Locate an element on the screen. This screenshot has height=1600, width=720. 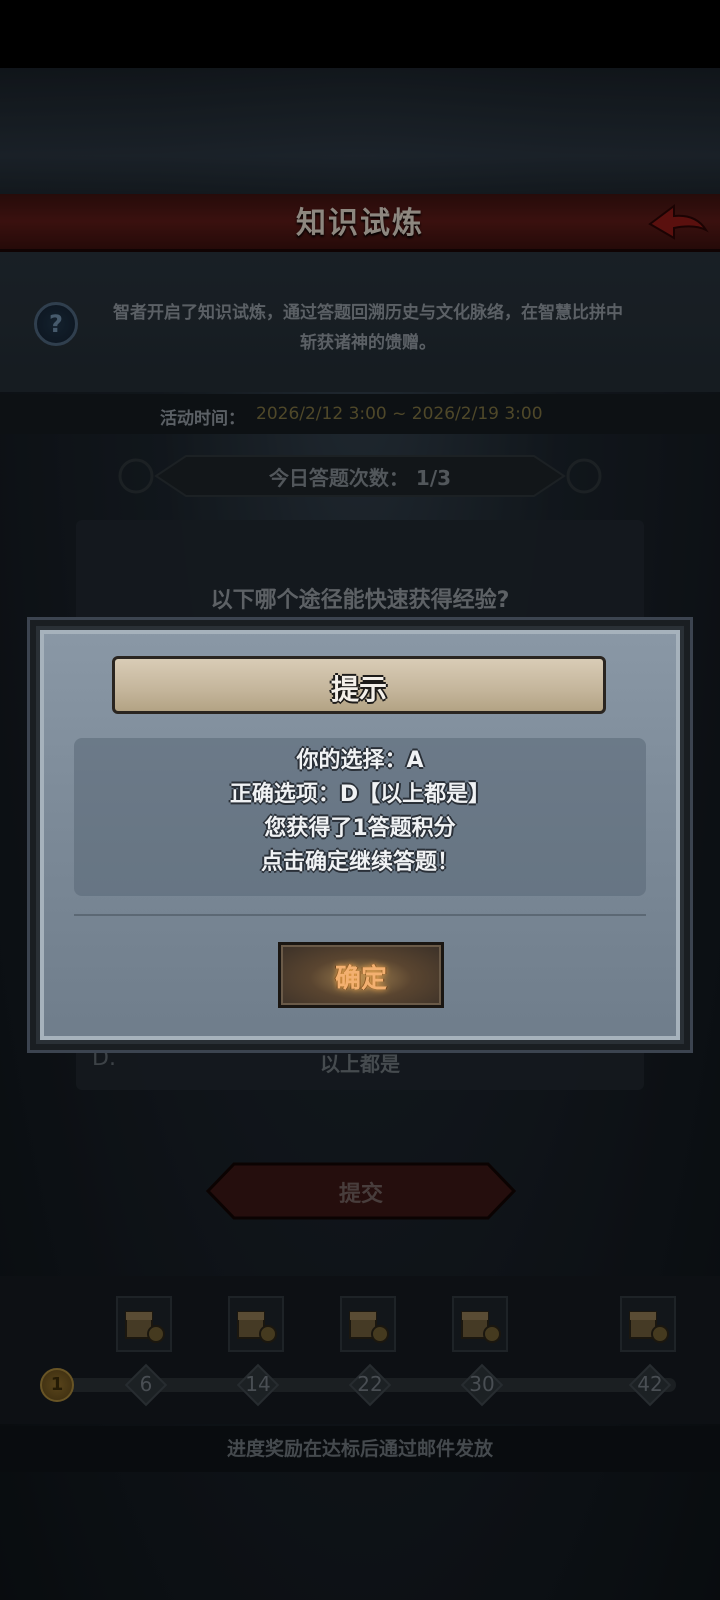
points-earned-text: 您获得了1答题积分 is located at coordinates (360, 828).